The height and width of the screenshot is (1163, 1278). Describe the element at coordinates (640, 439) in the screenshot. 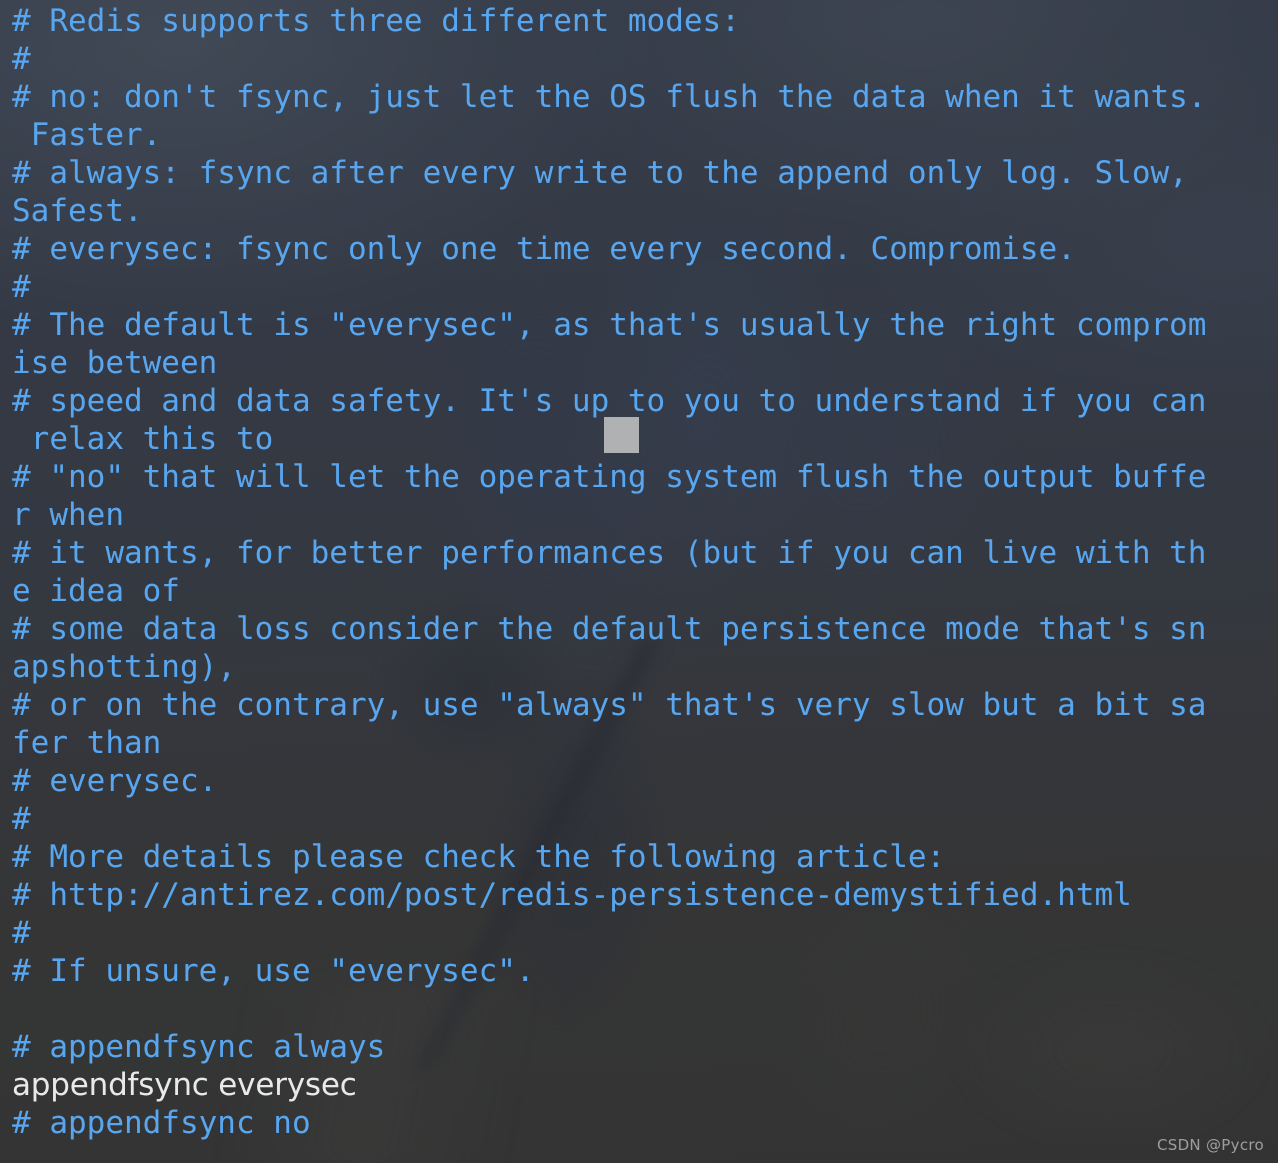

I see `code-line: relax this to` at that location.